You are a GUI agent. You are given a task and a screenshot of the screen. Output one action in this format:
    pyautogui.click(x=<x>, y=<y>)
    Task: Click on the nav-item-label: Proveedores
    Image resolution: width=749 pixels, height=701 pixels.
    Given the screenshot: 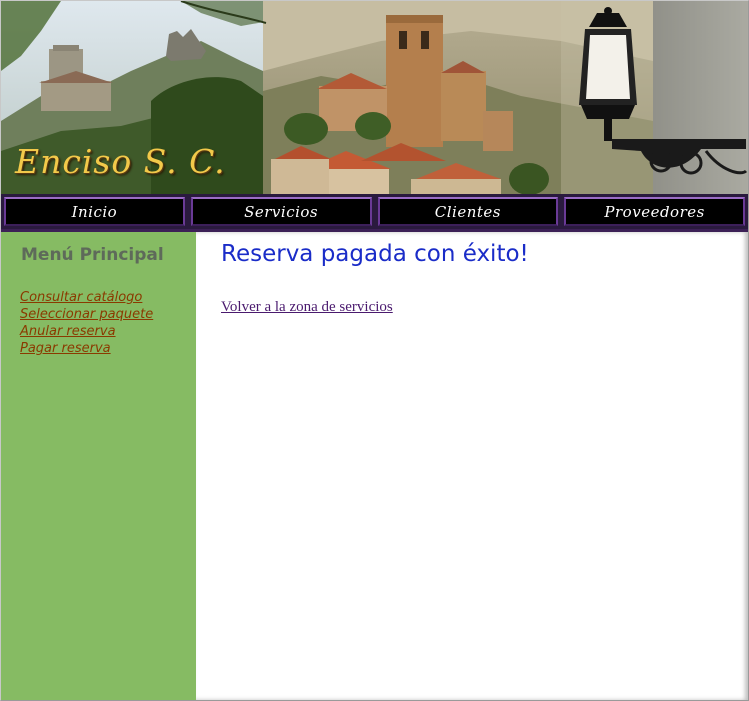 What is the action you would take?
    pyautogui.click(x=654, y=211)
    